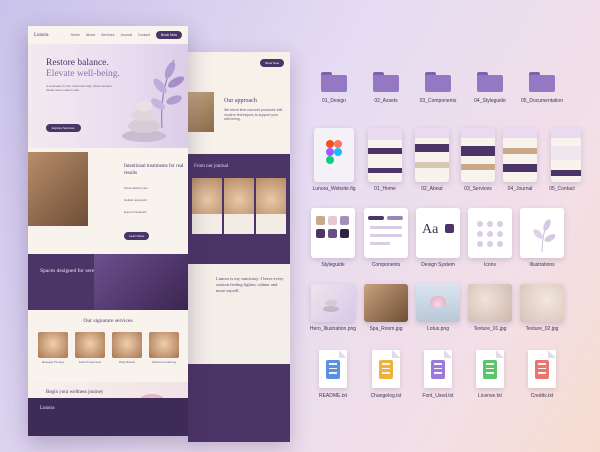 The image size is (600, 452). I want to click on folder-item: 05_Documentation, so click(542, 88).